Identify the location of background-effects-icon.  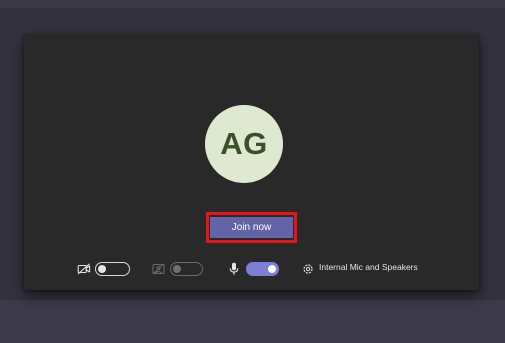
(158, 269).